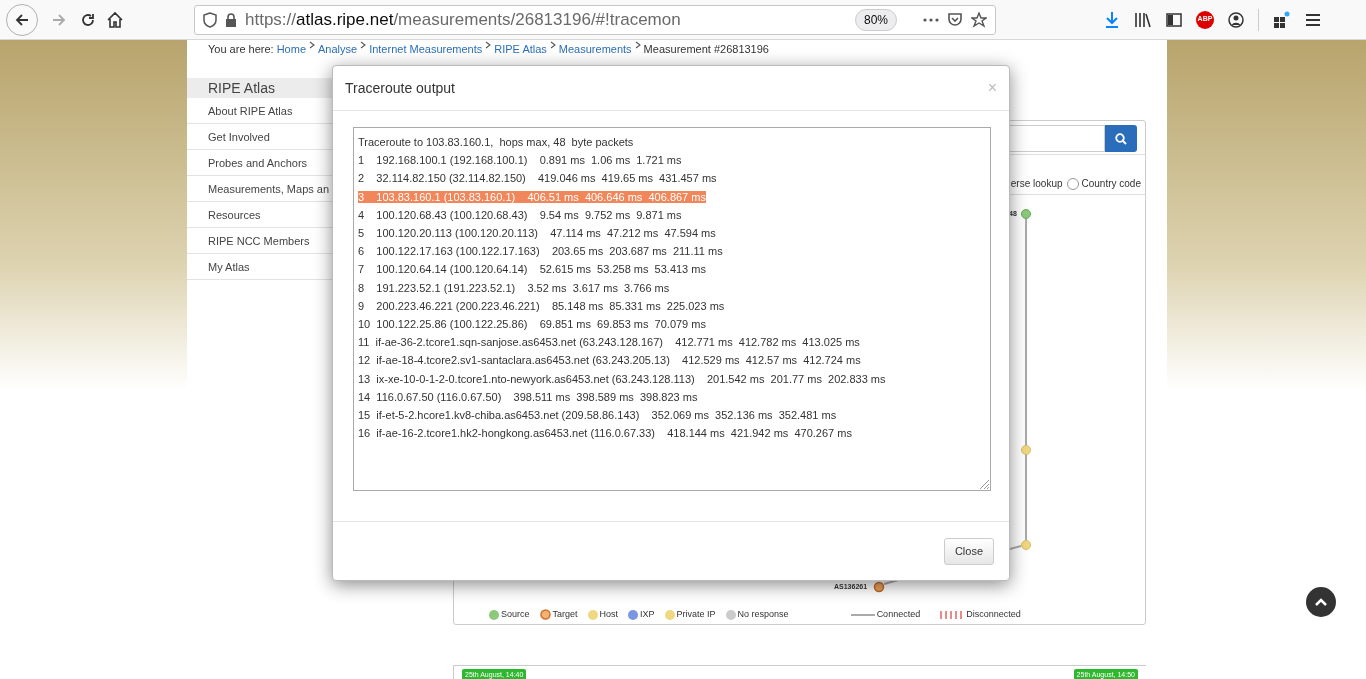 This screenshot has width=1366, height=679. I want to click on search-icon, so click(1121, 138).